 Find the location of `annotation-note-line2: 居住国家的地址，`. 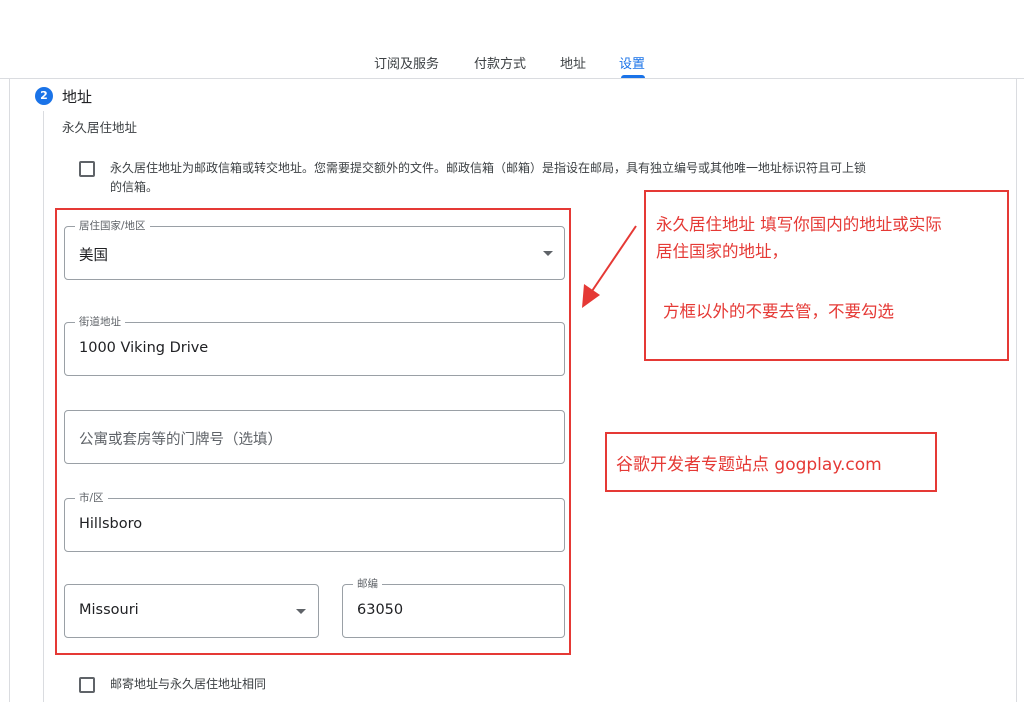

annotation-note-line2: 居住国家的地址， is located at coordinates (722, 251).